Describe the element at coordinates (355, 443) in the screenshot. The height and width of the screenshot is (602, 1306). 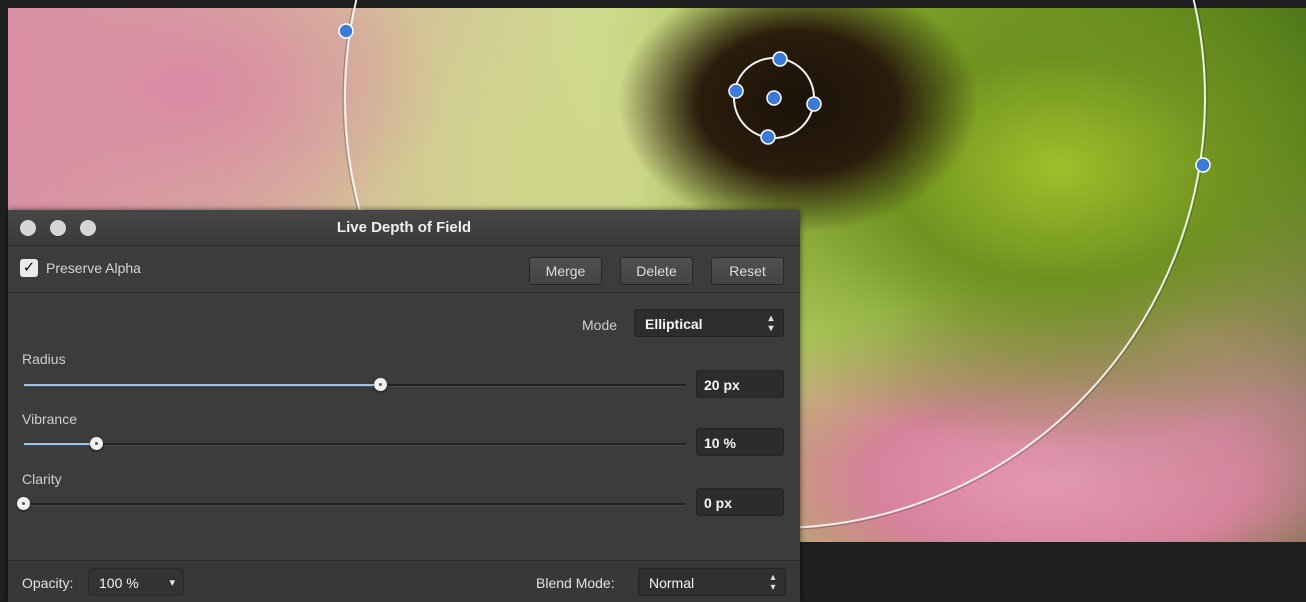
I see `vibrance-slider` at that location.